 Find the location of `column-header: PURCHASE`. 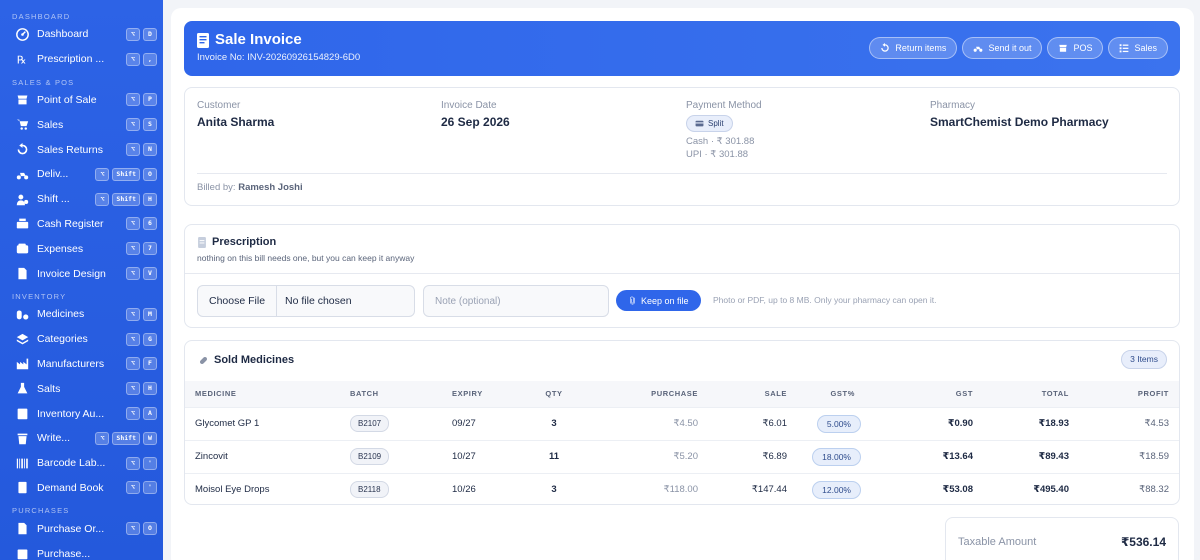

column-header: PURCHASE is located at coordinates (636, 394).